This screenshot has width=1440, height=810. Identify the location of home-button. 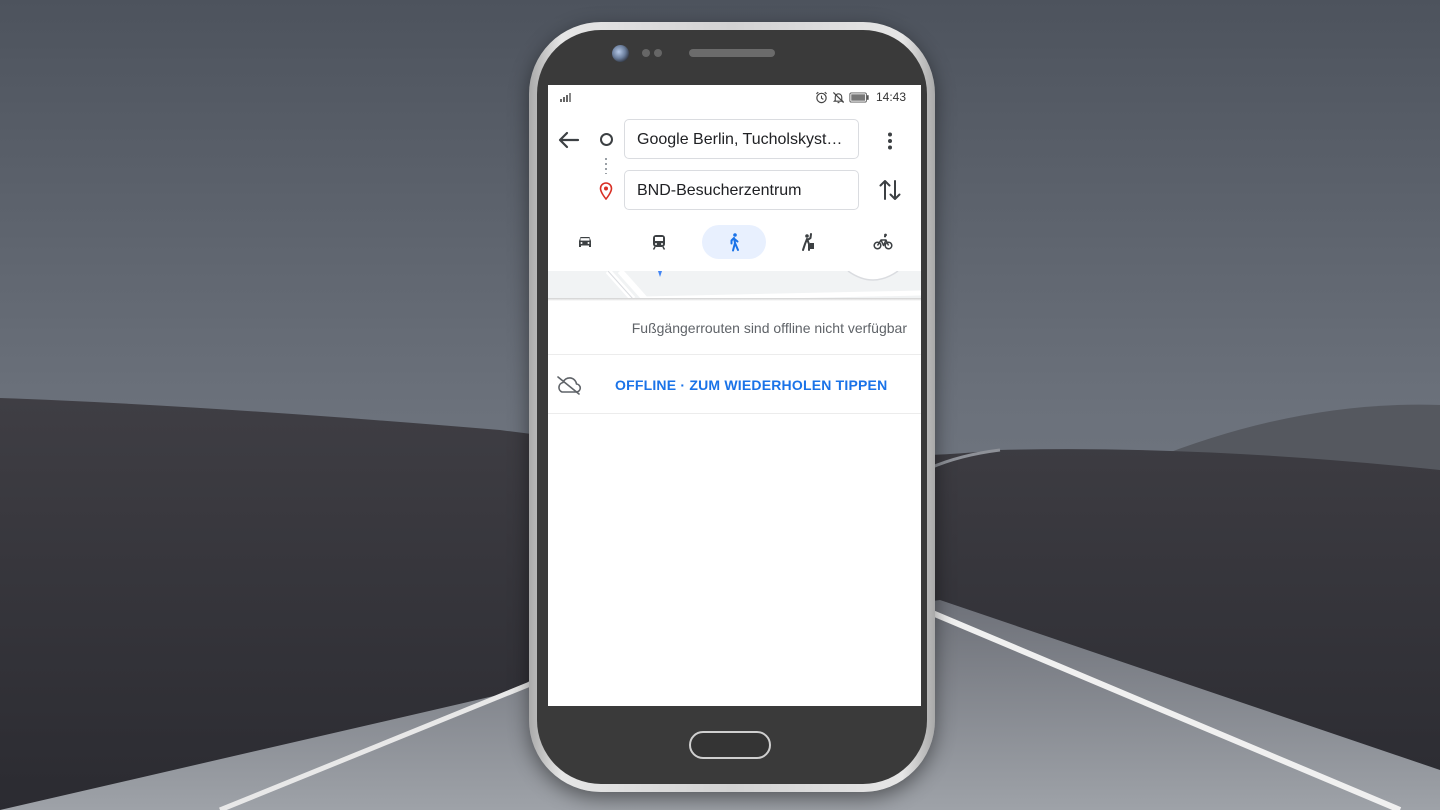
(730, 745).